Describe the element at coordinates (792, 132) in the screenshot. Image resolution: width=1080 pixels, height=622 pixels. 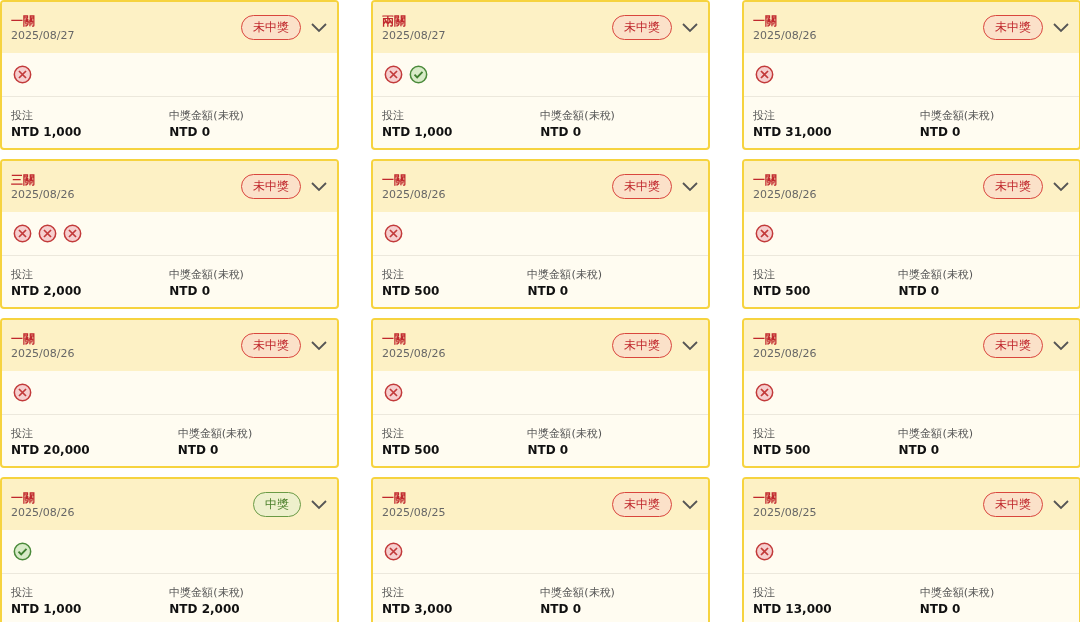
I see `stake-amount: NTD 31,000` at that location.